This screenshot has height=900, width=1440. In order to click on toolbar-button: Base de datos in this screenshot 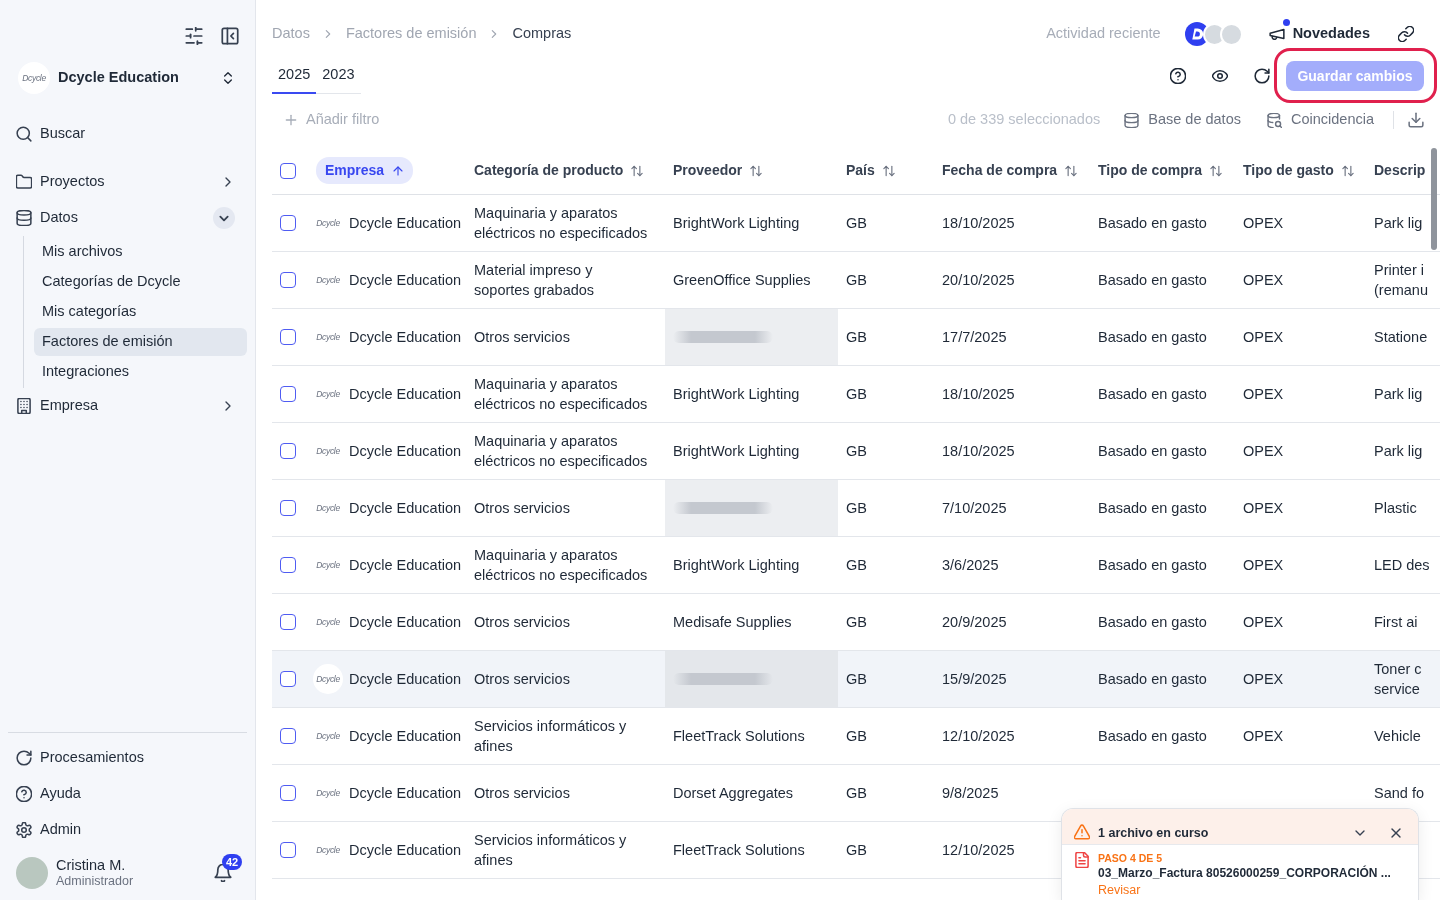, I will do `click(1182, 120)`.